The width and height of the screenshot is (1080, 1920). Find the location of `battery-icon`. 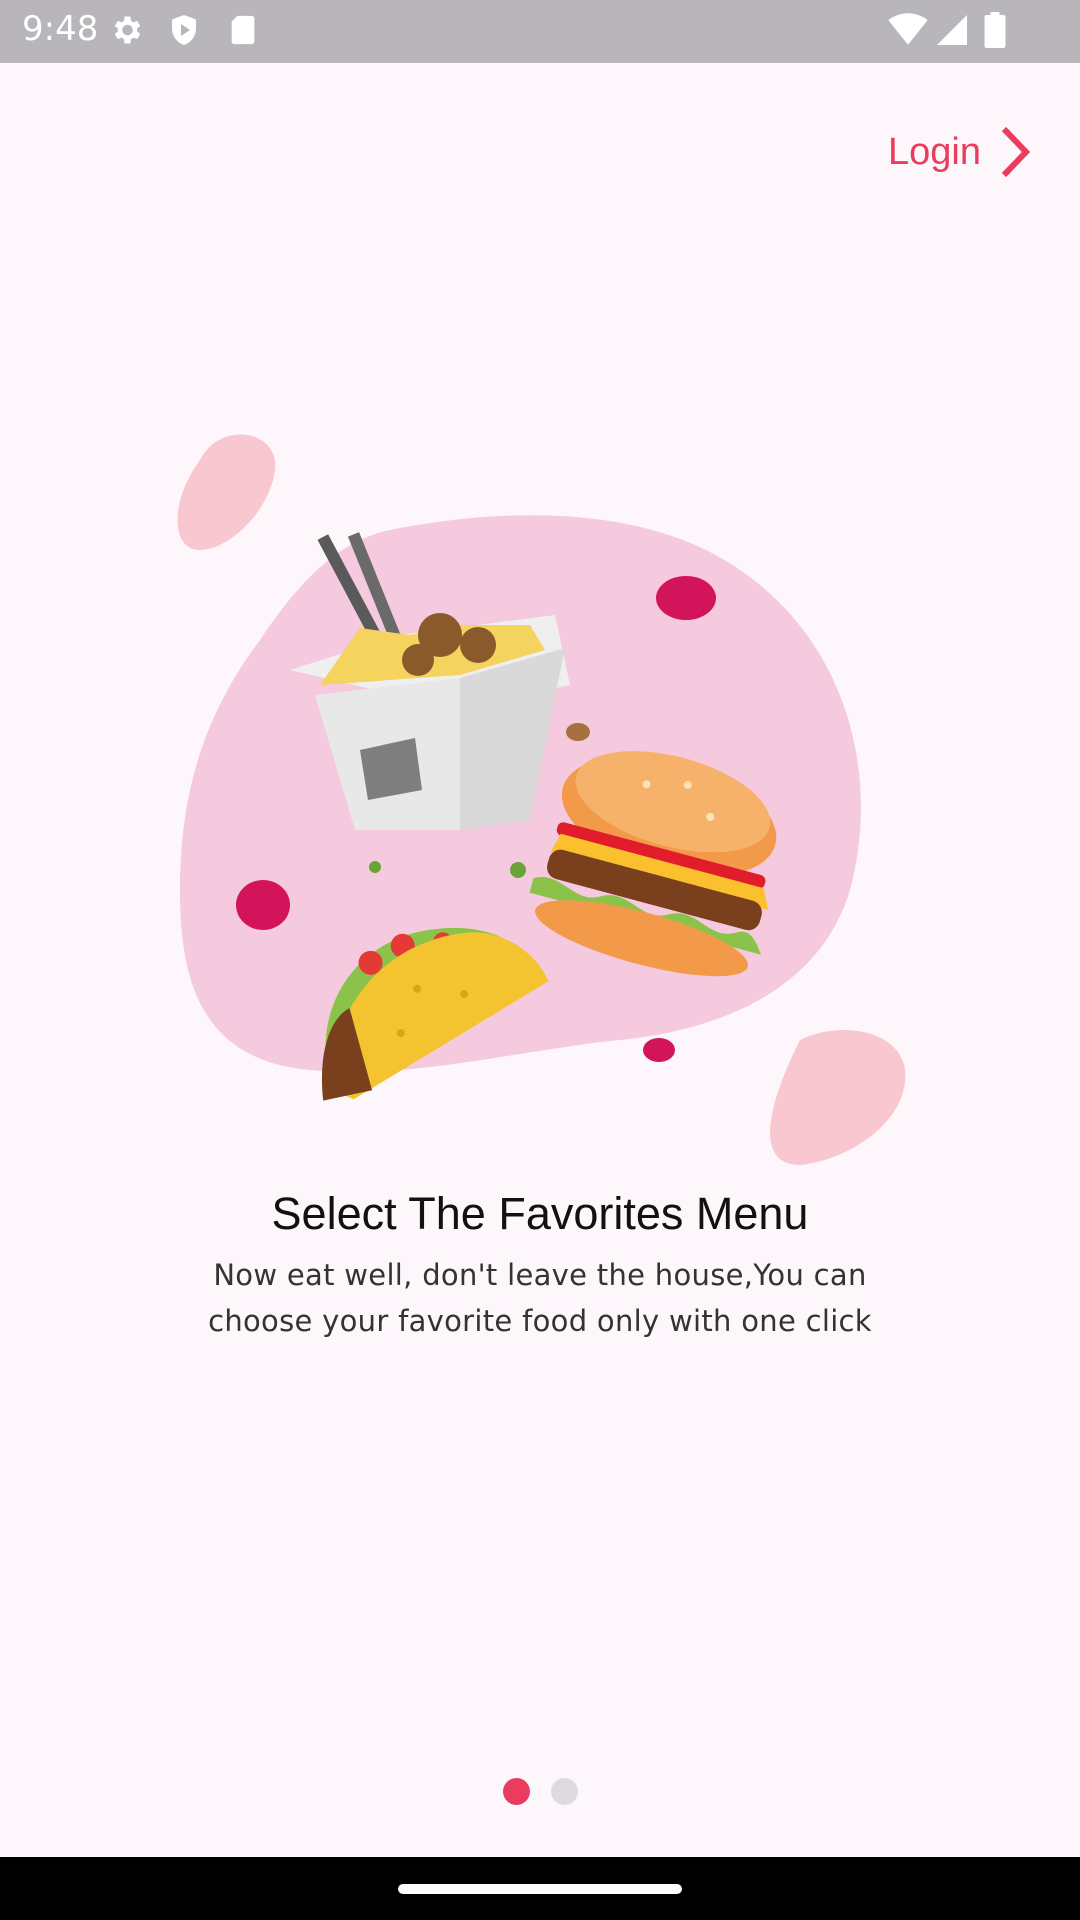

battery-icon is located at coordinates (995, 30).